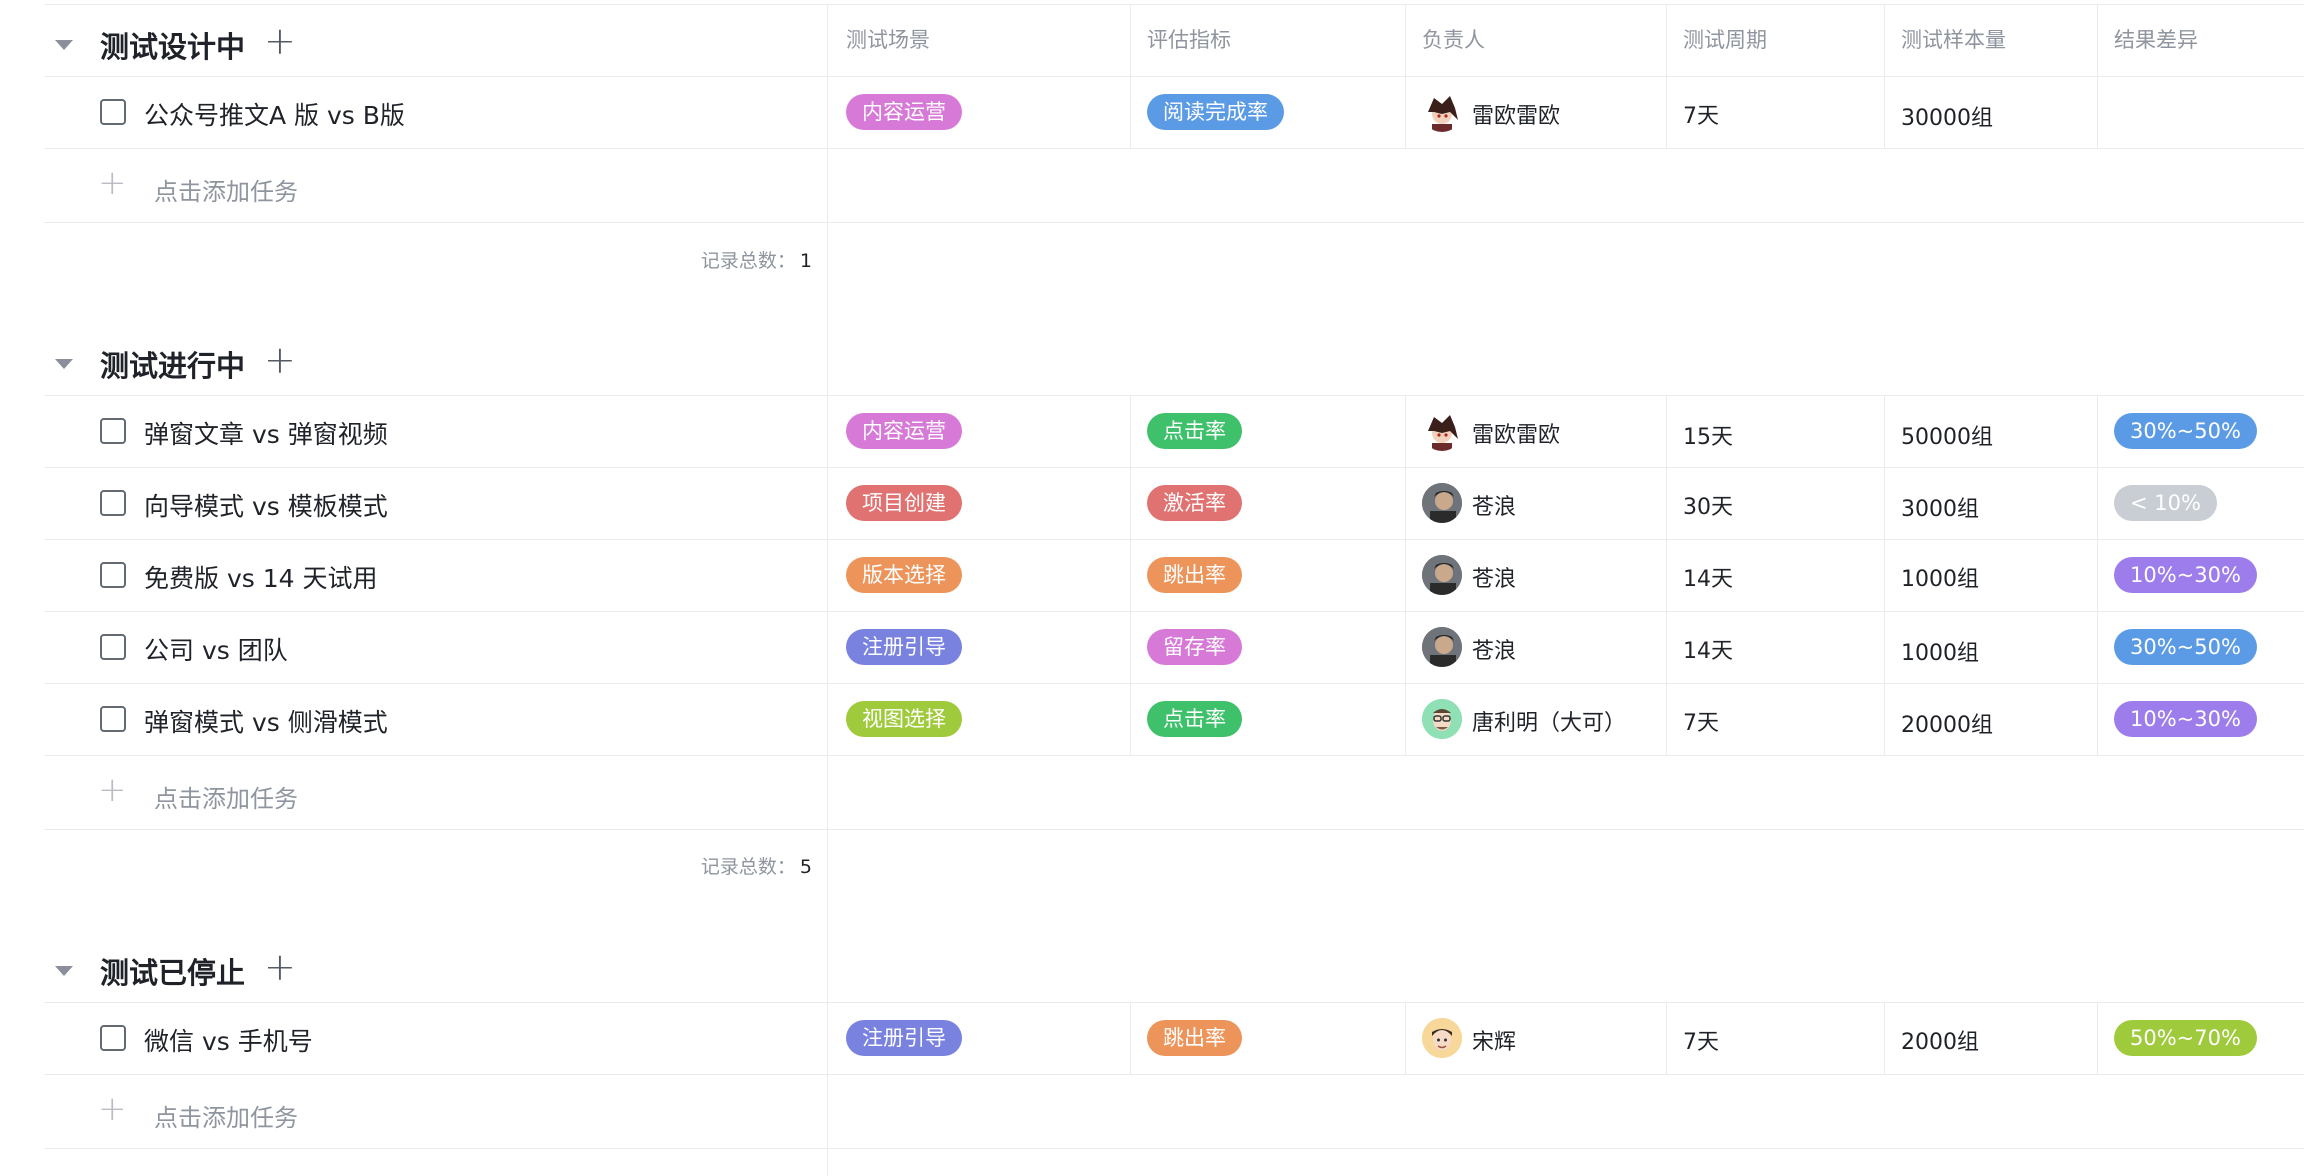 The image size is (2304, 1176). I want to click on group-title: 测试进行中, so click(173, 366).